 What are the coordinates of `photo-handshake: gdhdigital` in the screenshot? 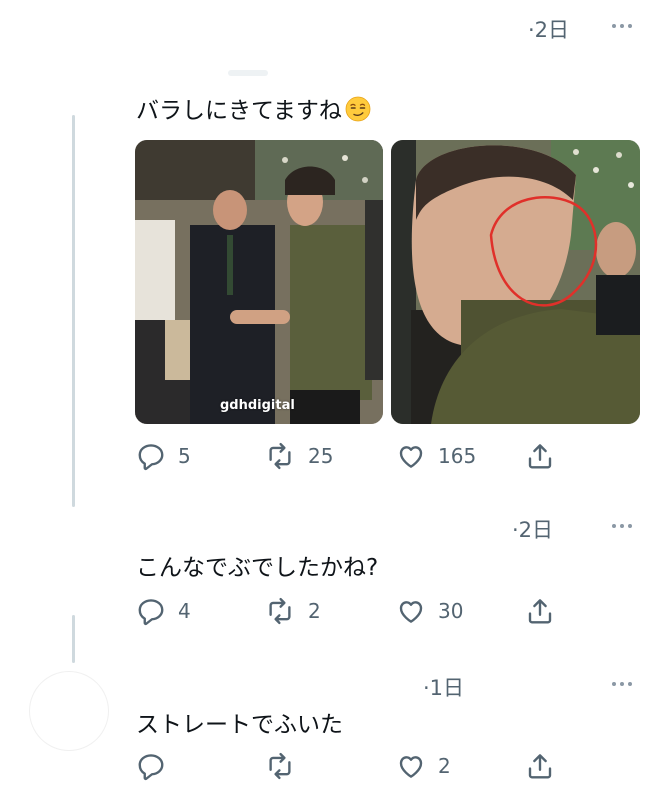 It's located at (259, 282).